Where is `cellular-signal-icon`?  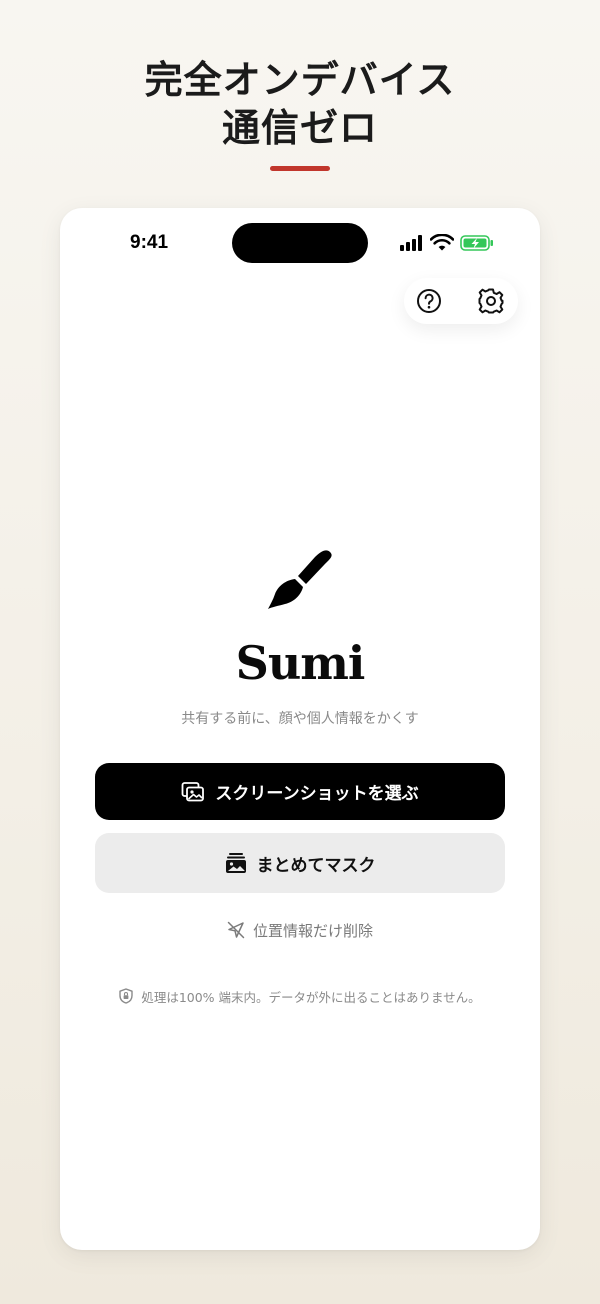 cellular-signal-icon is located at coordinates (411, 243).